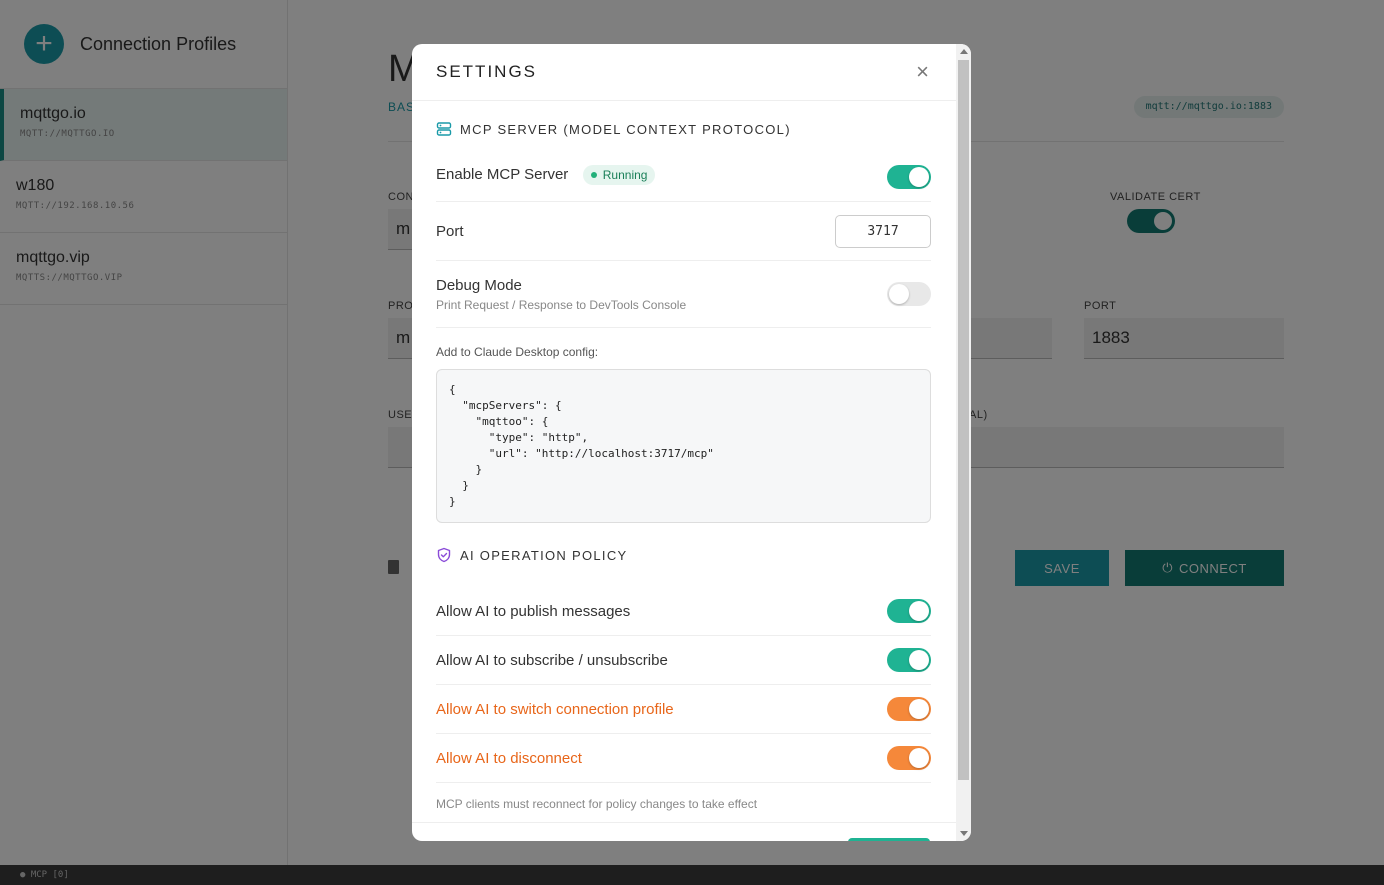  What do you see at coordinates (683, 709) in the screenshot?
I see `policy-row-switch-profile: Allow AI to switch connection profile` at bounding box center [683, 709].